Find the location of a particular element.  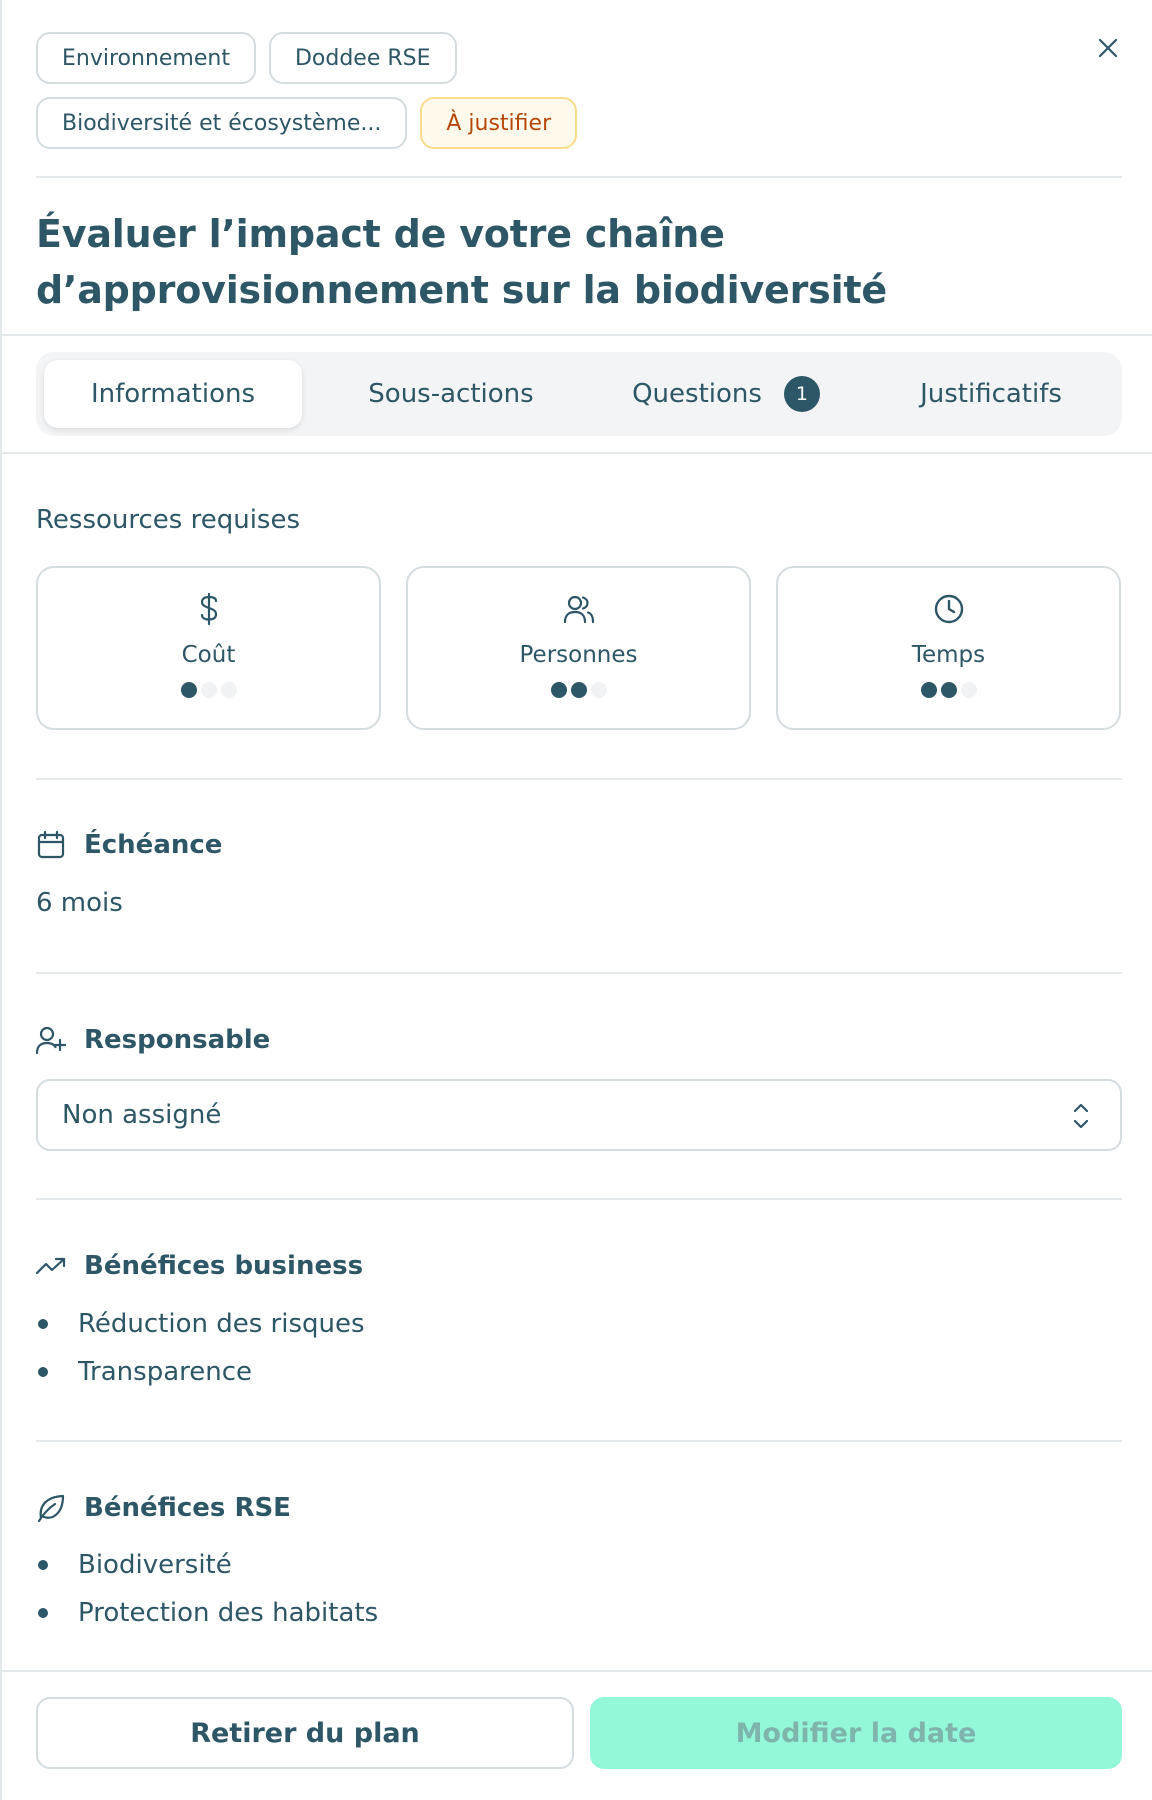

leaf-icon is located at coordinates (51, 1508).